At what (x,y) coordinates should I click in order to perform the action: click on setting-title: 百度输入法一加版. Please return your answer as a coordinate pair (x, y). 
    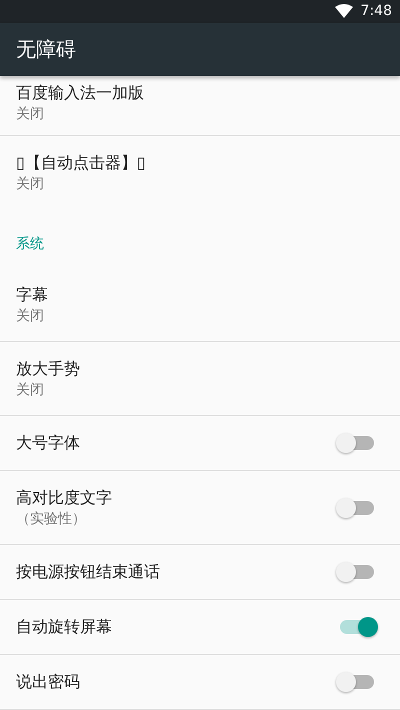
    Looking at the image, I should click on (80, 93).